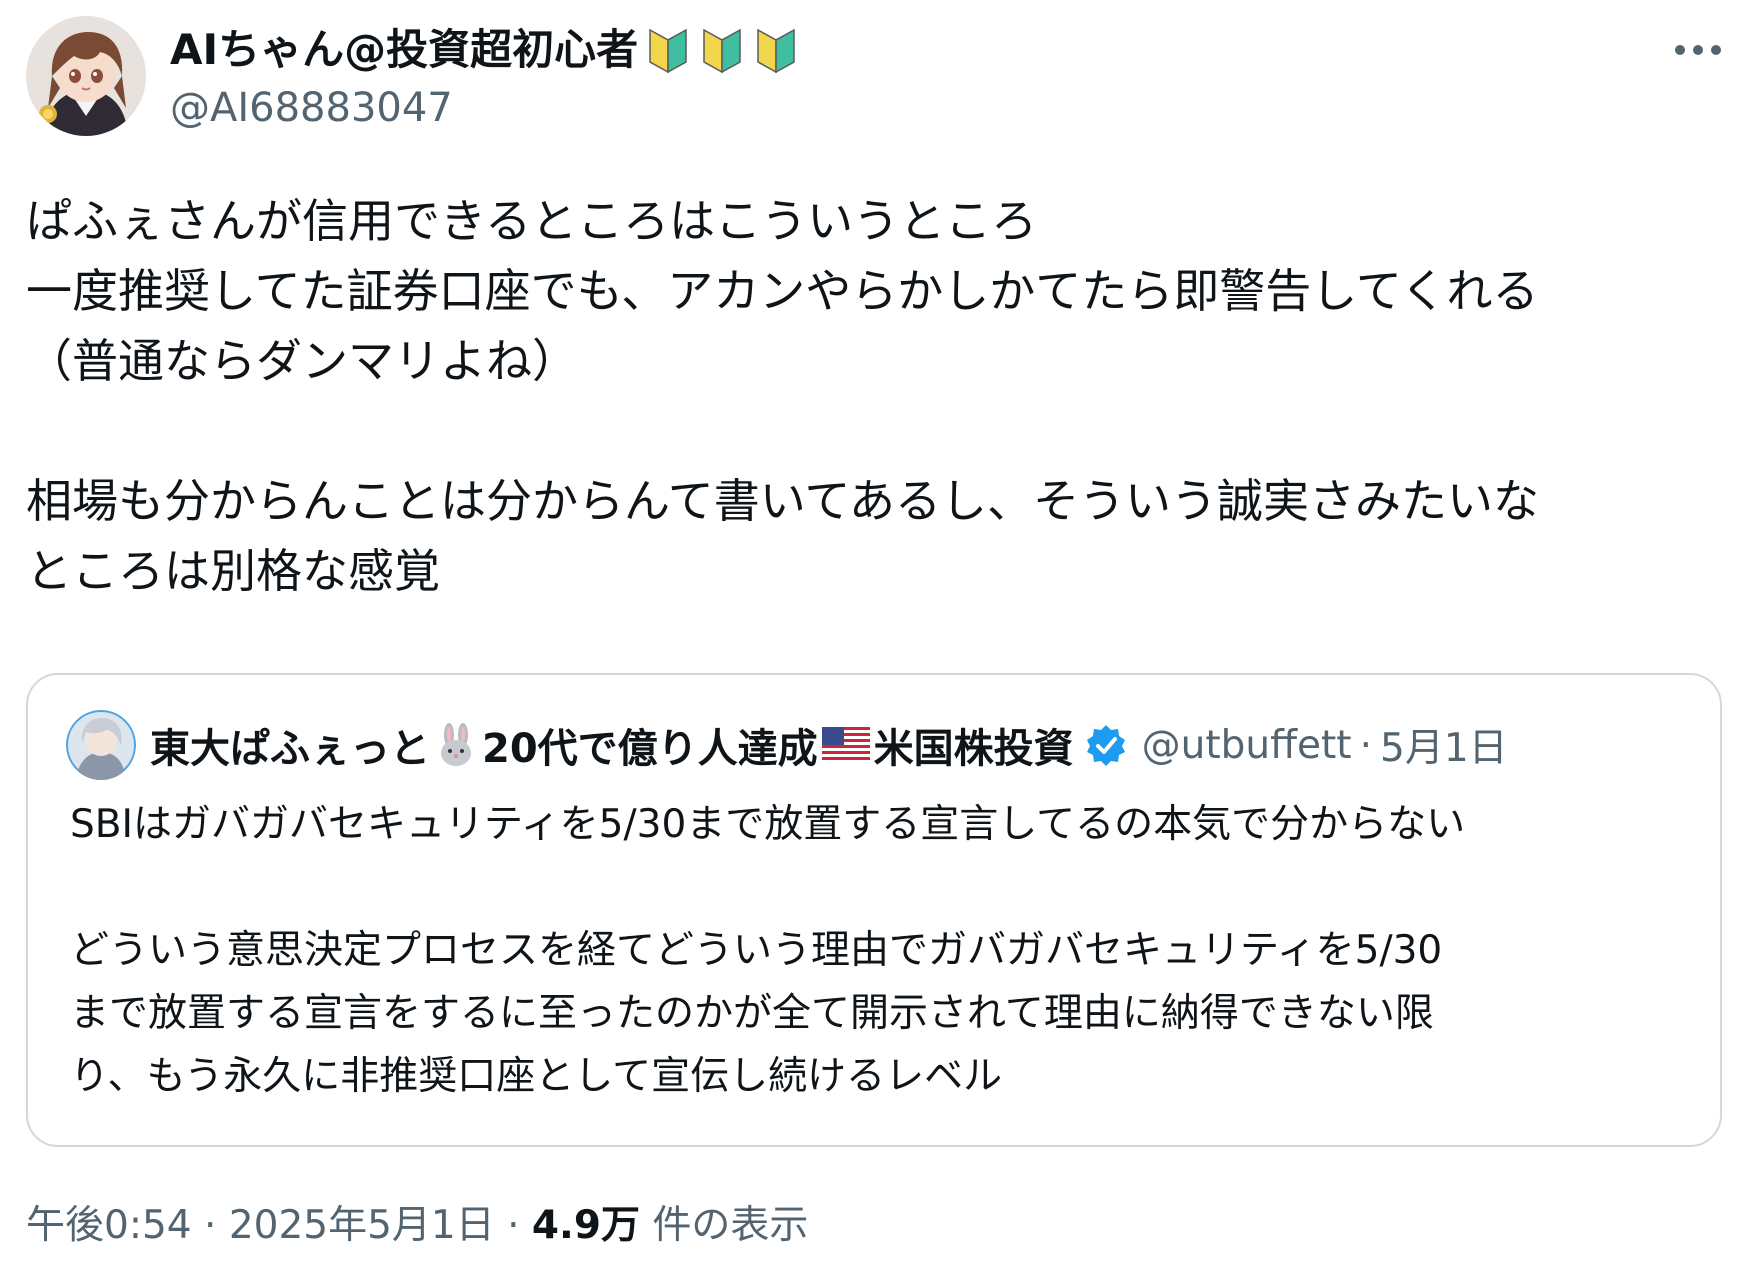  Describe the element at coordinates (456, 744) in the screenshot. I see `rabbit-emoji-icon` at that location.